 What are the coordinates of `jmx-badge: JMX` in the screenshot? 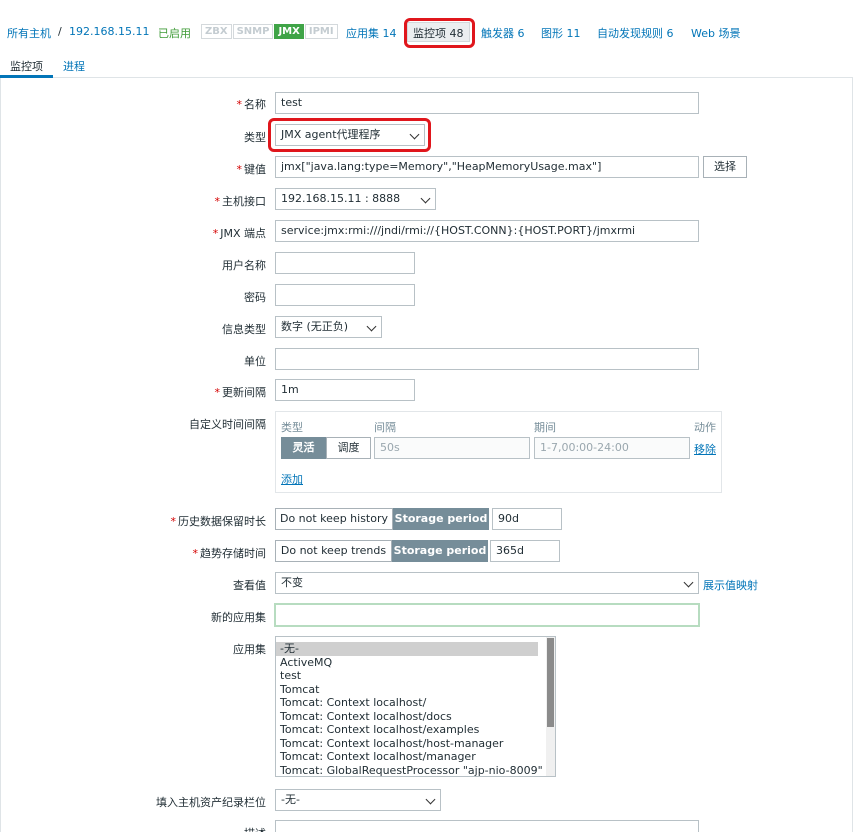 It's located at (289, 31).